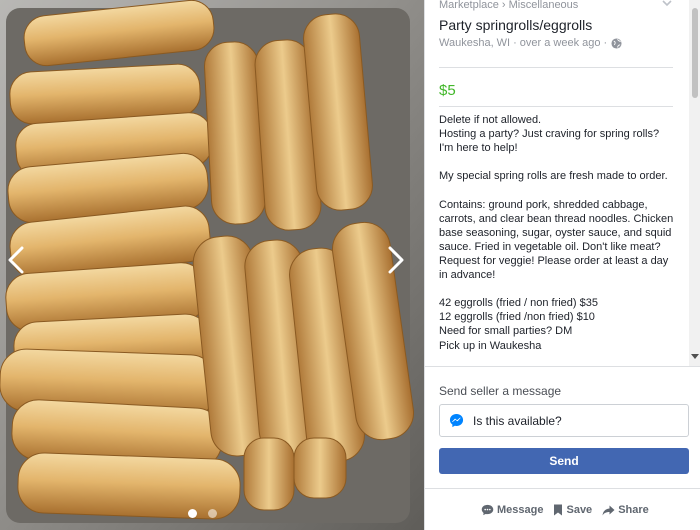 Image resolution: width=700 pixels, height=530 pixels. What do you see at coordinates (516, 25) in the screenshot?
I see `listing-title: Party springrolls/eggrolls` at bounding box center [516, 25].